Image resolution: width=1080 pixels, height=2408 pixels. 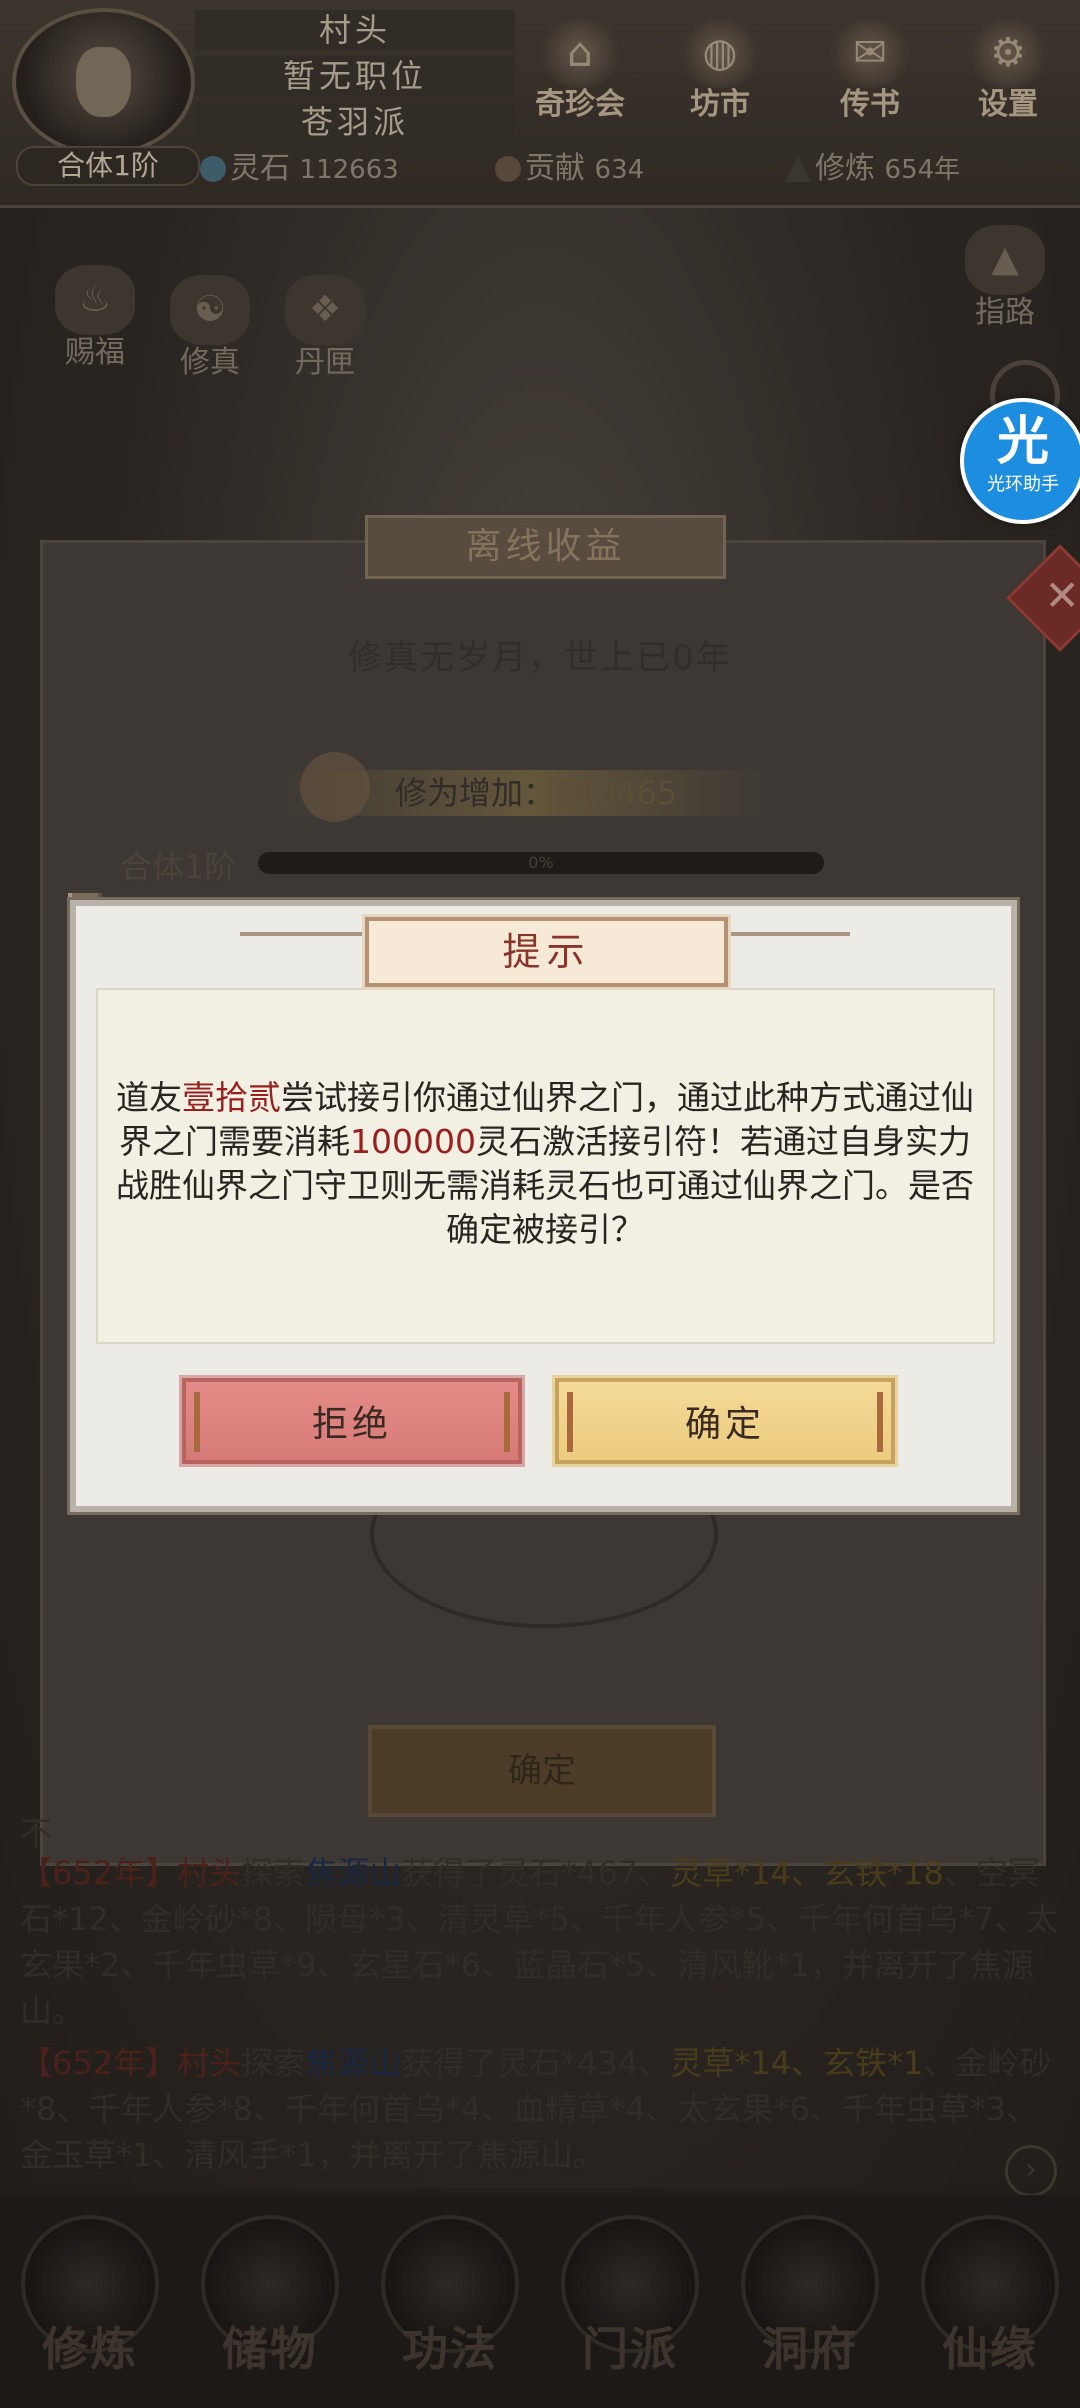 I want to click on dialog-title: 提示, so click(x=546, y=952).